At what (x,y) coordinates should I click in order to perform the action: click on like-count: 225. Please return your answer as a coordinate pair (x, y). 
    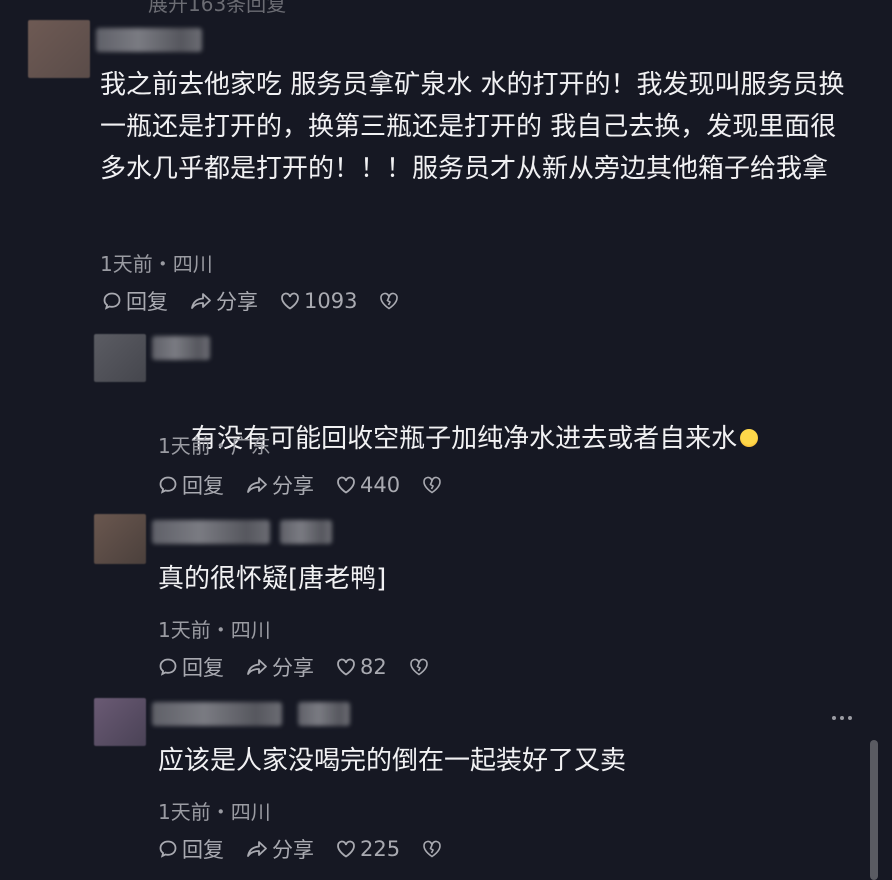
    Looking at the image, I should click on (380, 849).